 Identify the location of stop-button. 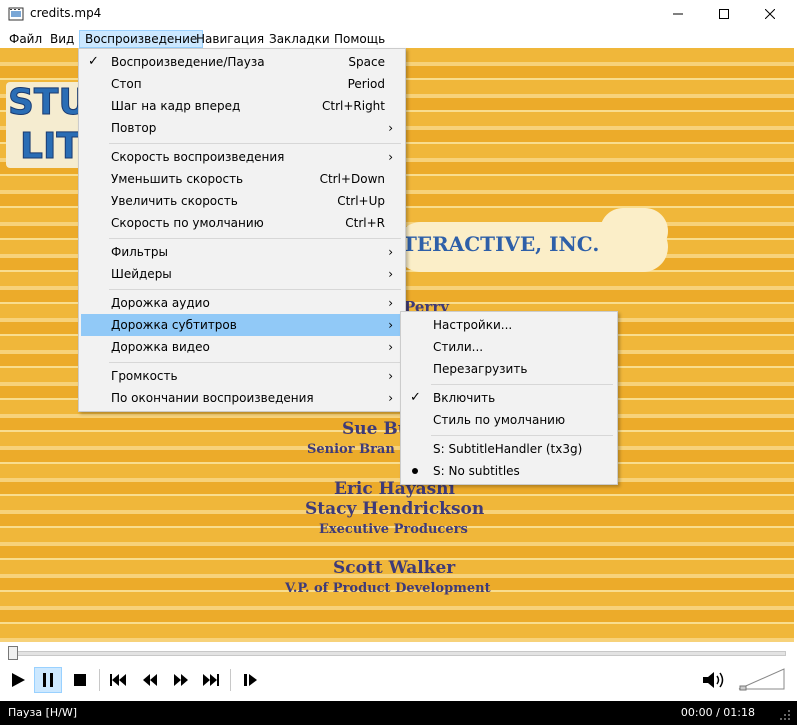
(80, 680).